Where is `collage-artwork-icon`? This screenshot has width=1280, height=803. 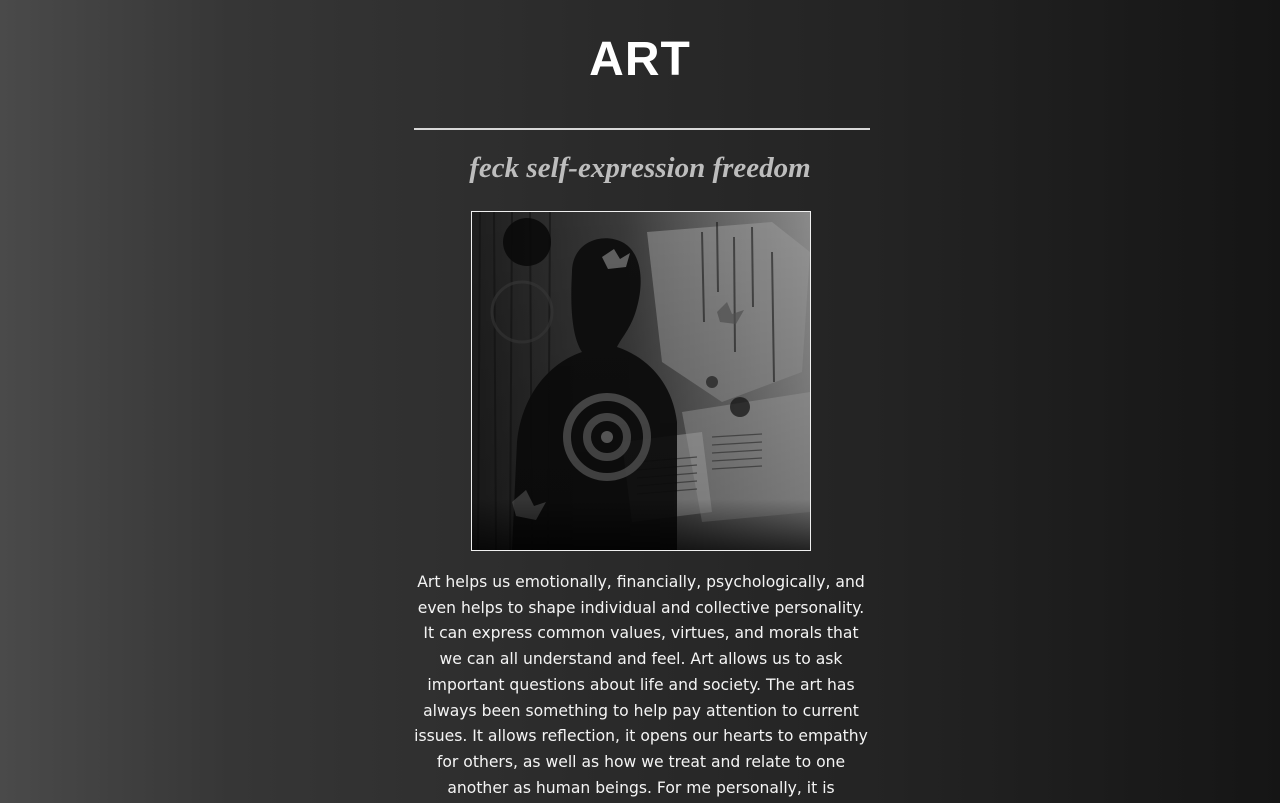
collage-artwork-icon is located at coordinates (641, 381).